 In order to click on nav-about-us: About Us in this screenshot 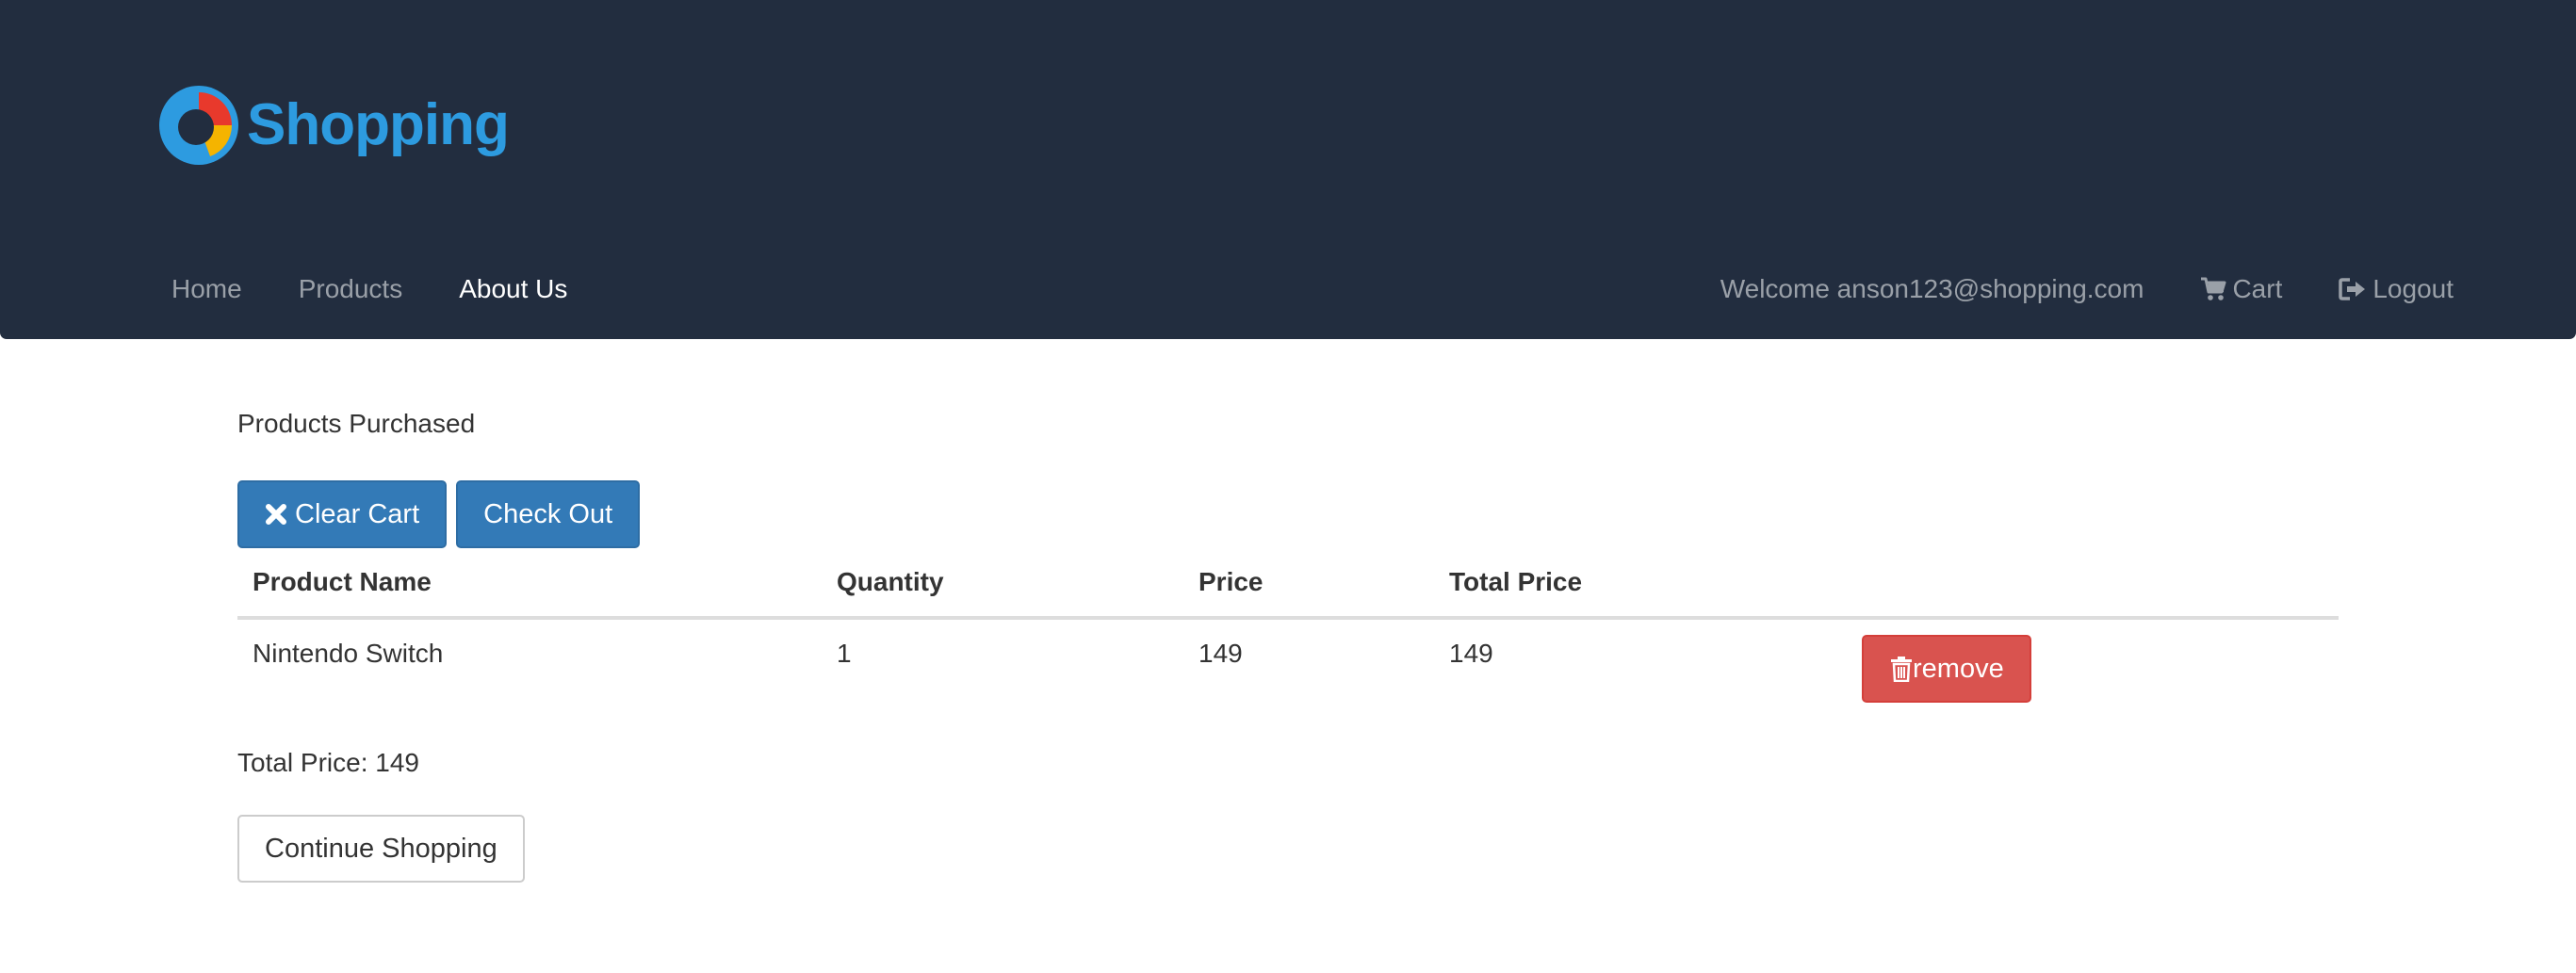, I will do `click(513, 289)`.